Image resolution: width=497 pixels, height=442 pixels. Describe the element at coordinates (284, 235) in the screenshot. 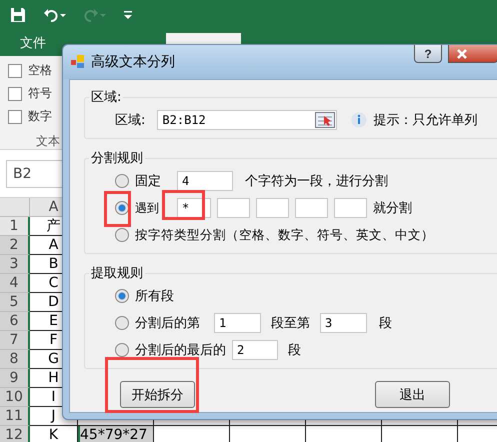

I see `radio-label: 按字符类型分割（空格、数字、符号、英文、中文）` at that location.